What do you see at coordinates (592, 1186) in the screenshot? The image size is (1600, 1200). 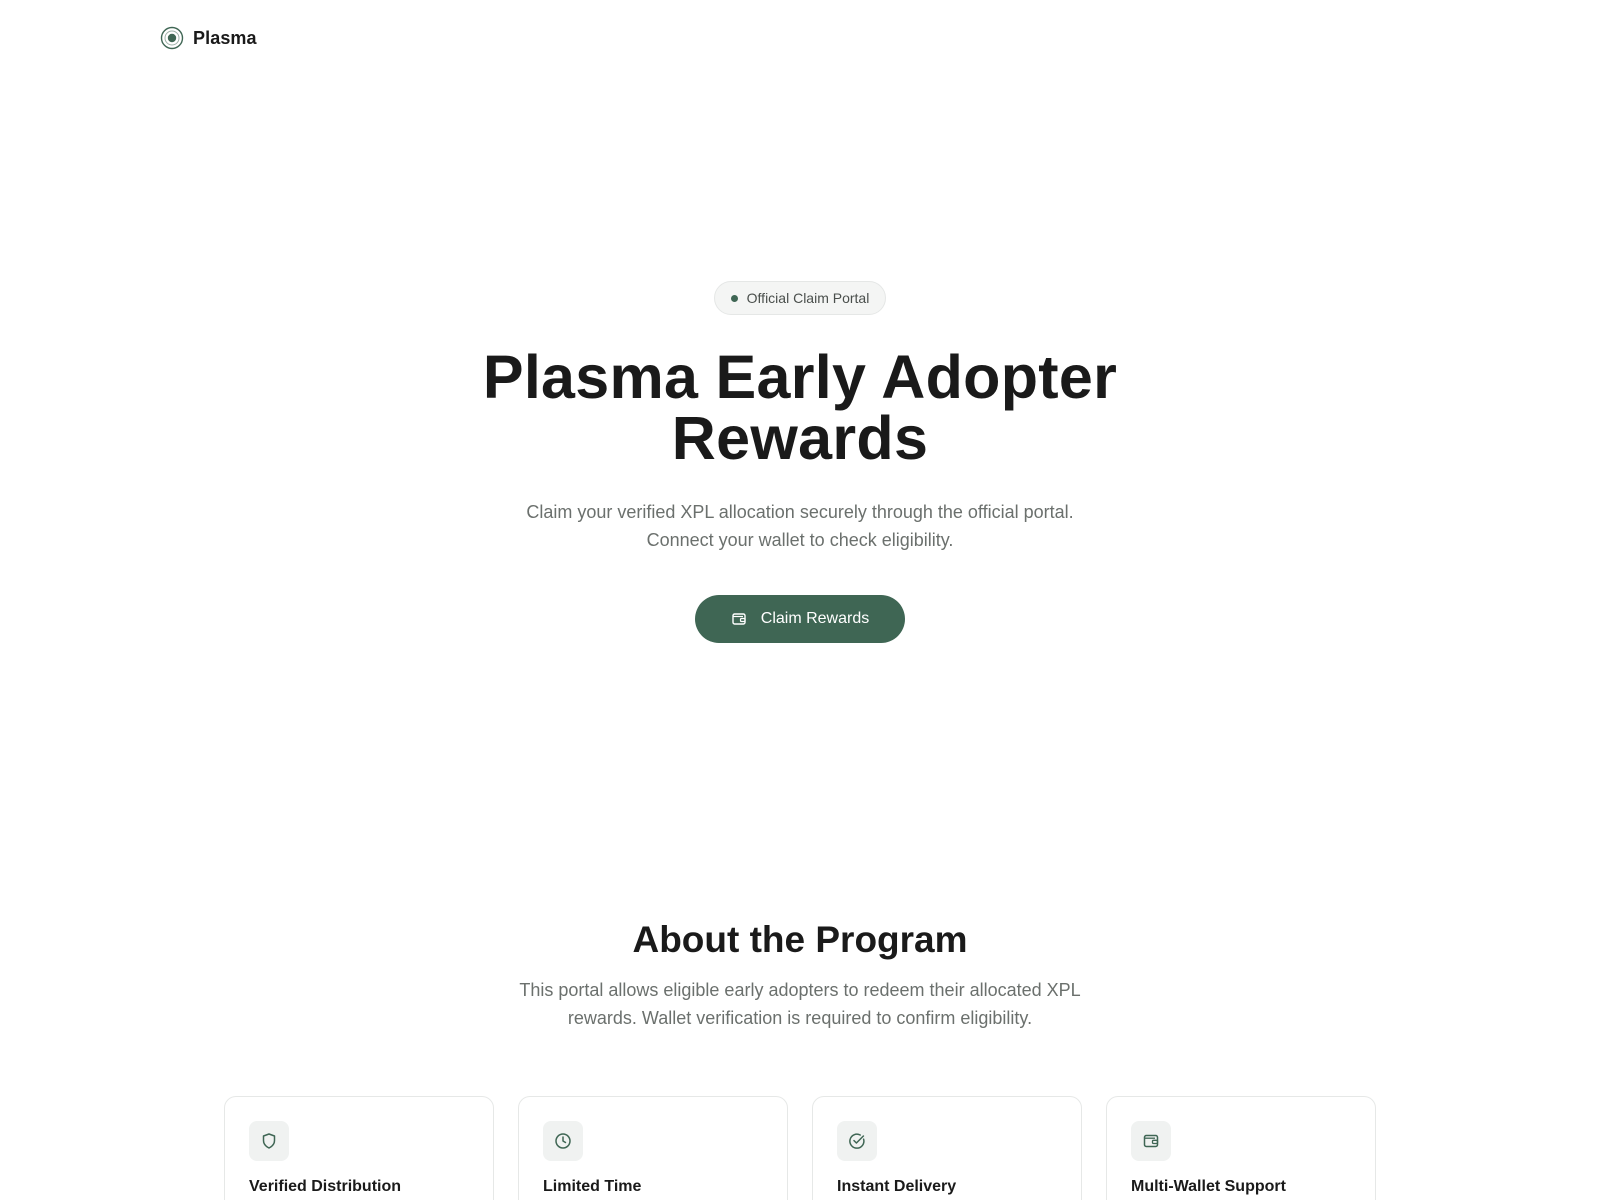 I see `feature-title: Limited Time` at bounding box center [592, 1186].